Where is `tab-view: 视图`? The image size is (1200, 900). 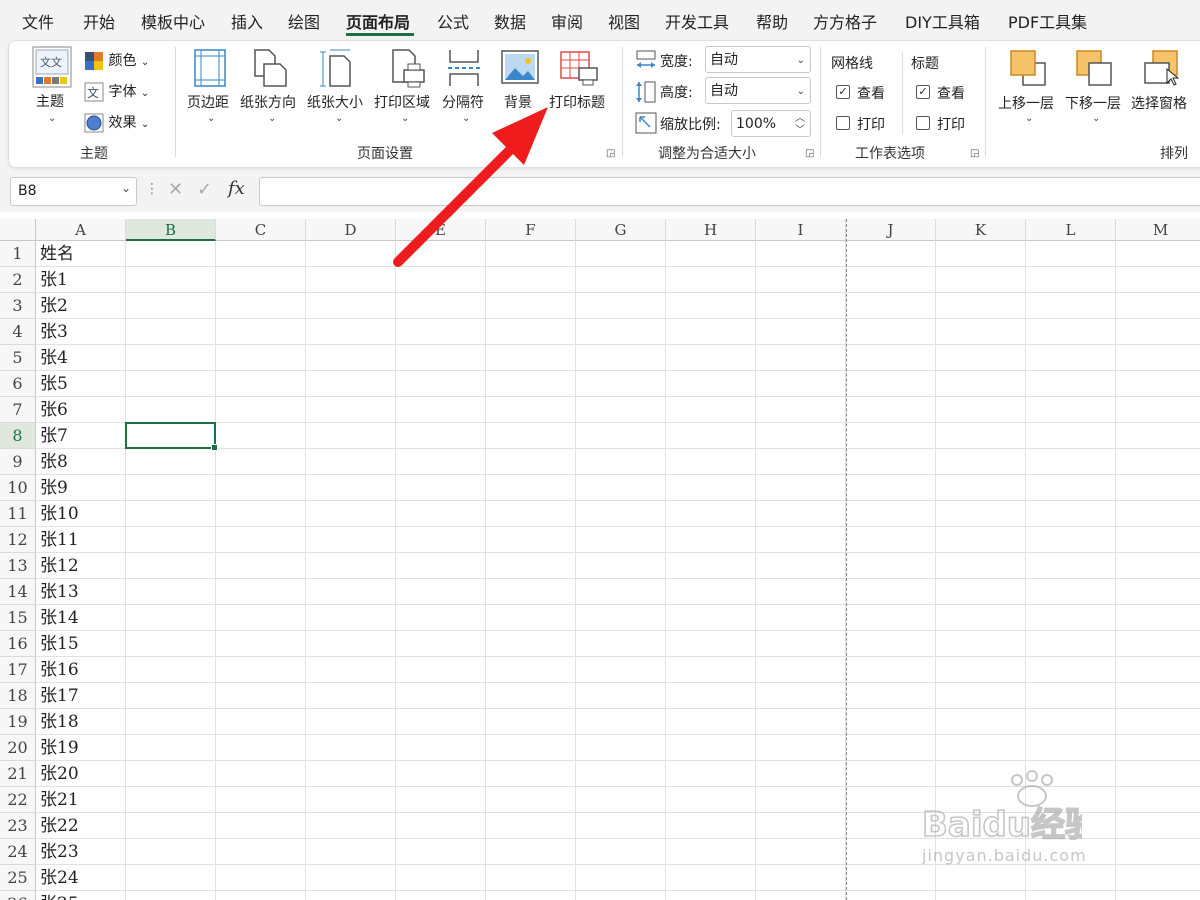
tab-view: 视图 is located at coordinates (624, 21).